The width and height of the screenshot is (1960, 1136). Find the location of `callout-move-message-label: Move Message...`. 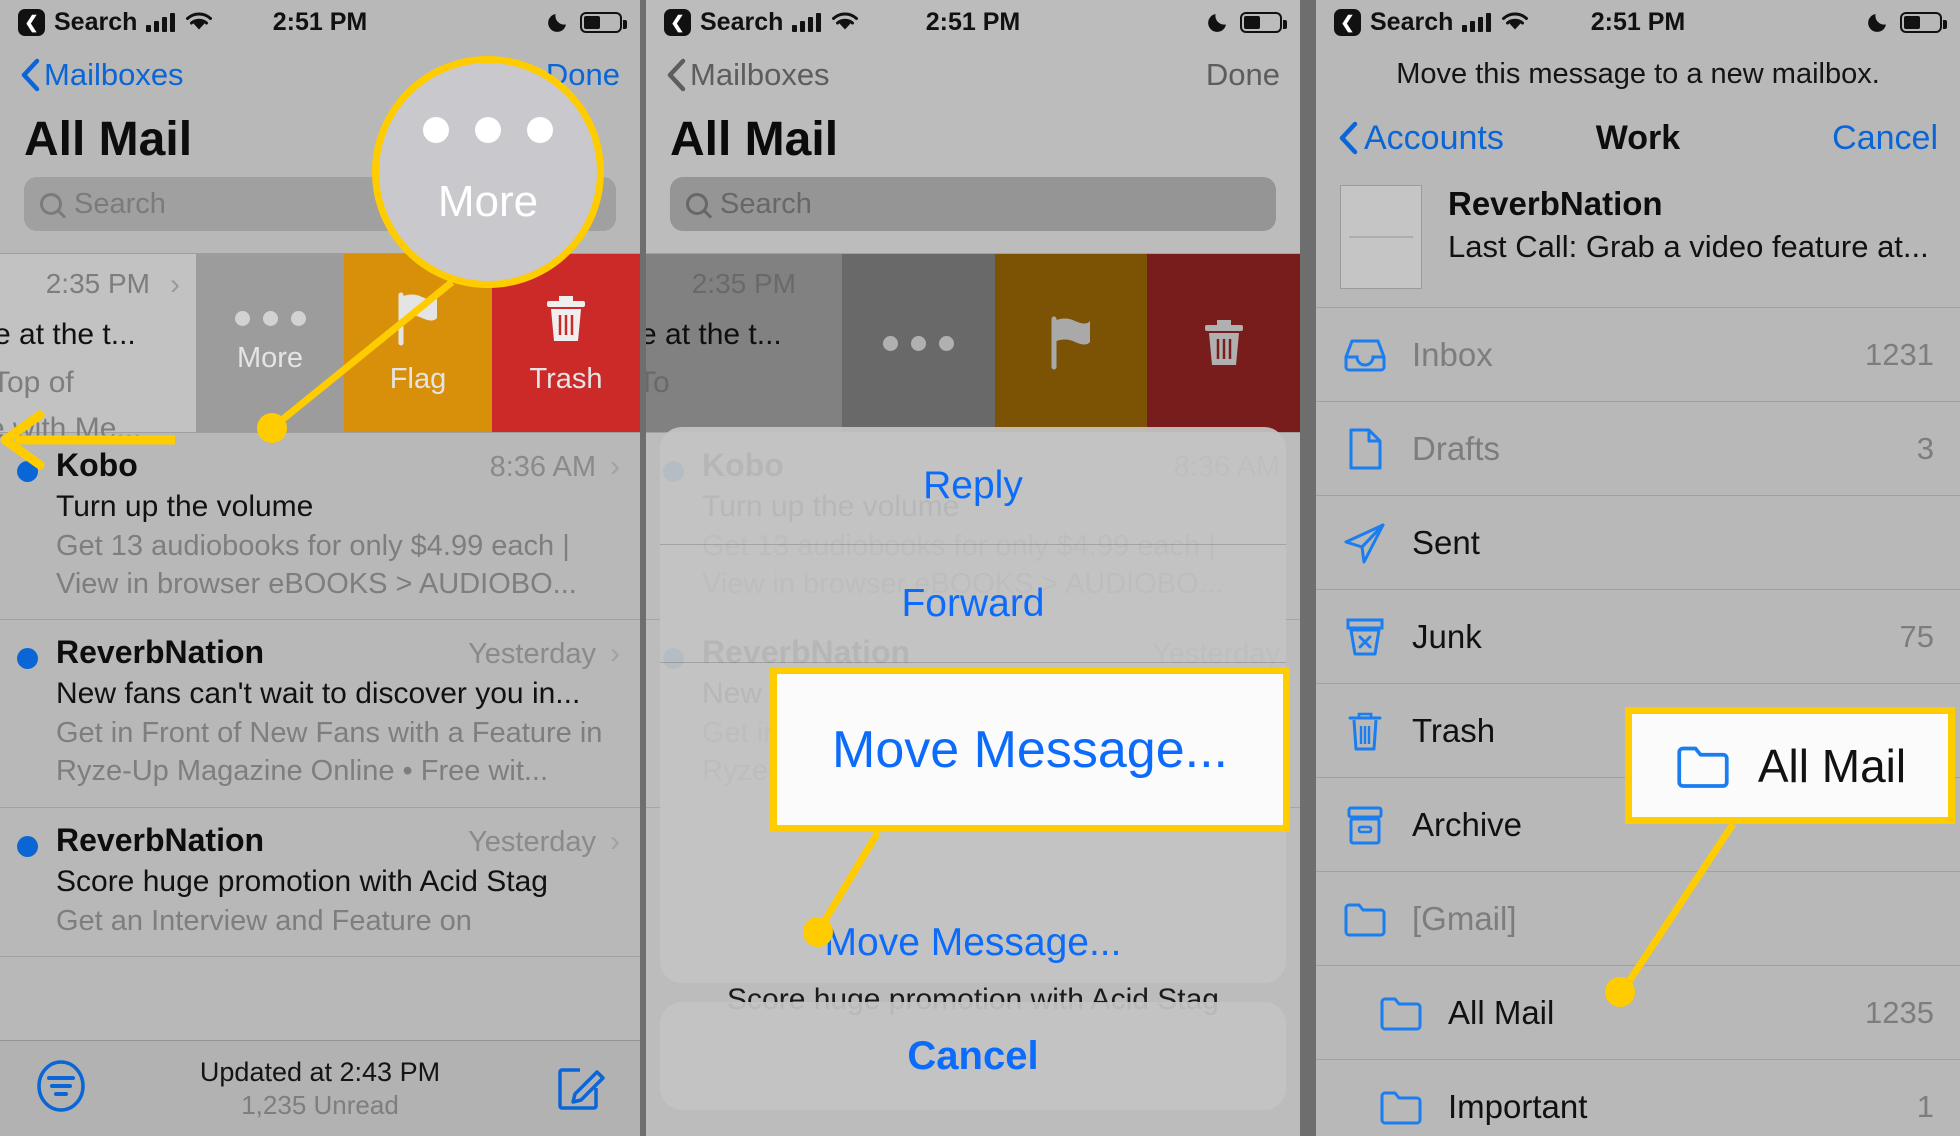

callout-move-message-label: Move Message... is located at coordinates (1030, 749).